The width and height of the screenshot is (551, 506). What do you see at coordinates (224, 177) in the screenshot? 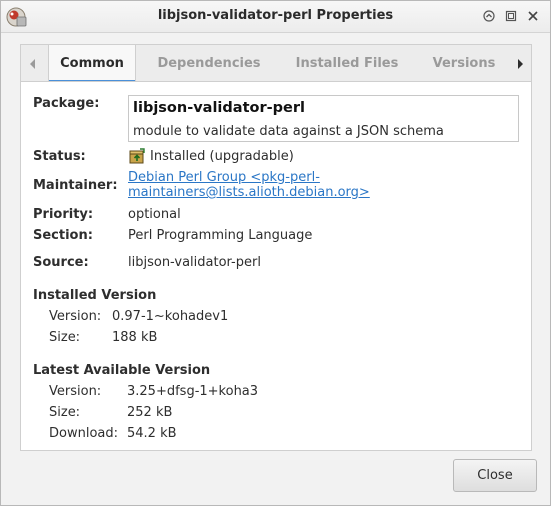
I see `maintainer-link-line1: Debian Perl Group <pkg-perl-` at bounding box center [224, 177].